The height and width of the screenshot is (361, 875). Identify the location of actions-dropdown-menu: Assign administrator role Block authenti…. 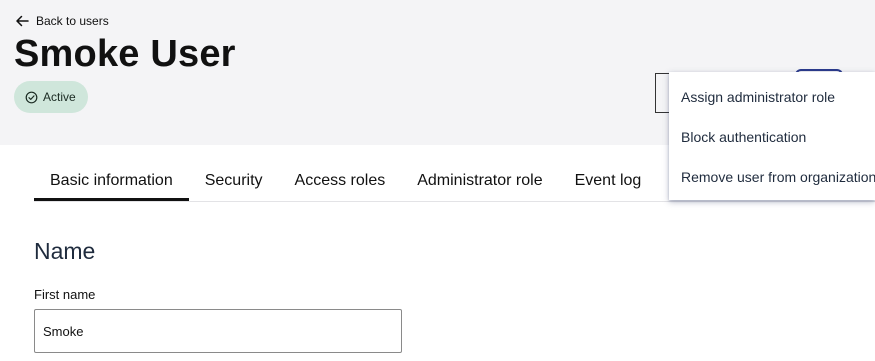
(772, 136).